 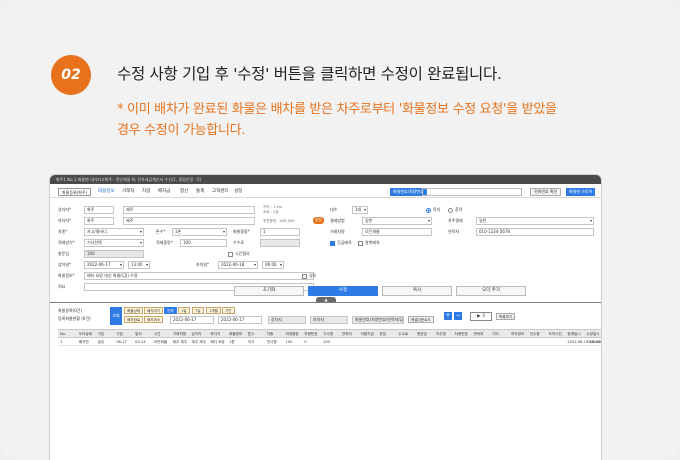 I want to click on fare-button: 운임, so click(x=318, y=220).